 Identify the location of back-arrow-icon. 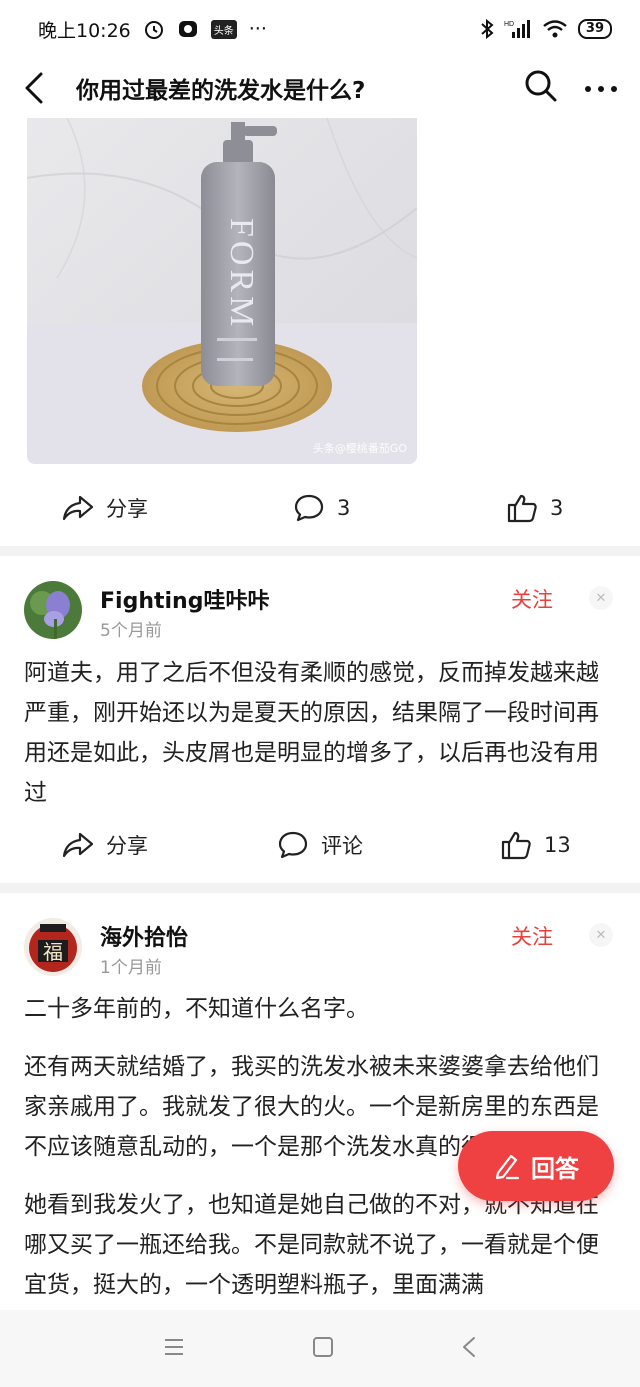
(34, 88).